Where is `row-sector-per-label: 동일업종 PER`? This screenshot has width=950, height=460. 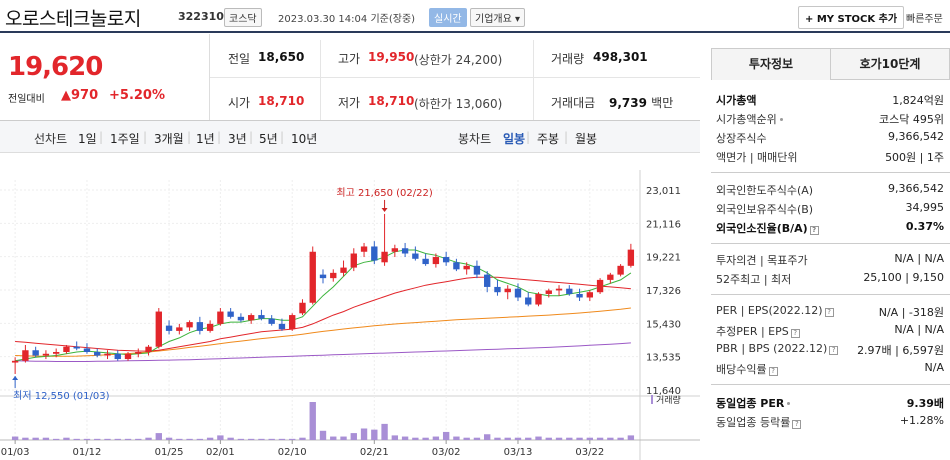 row-sector-per-label: 동일업종 PER is located at coordinates (753, 403).